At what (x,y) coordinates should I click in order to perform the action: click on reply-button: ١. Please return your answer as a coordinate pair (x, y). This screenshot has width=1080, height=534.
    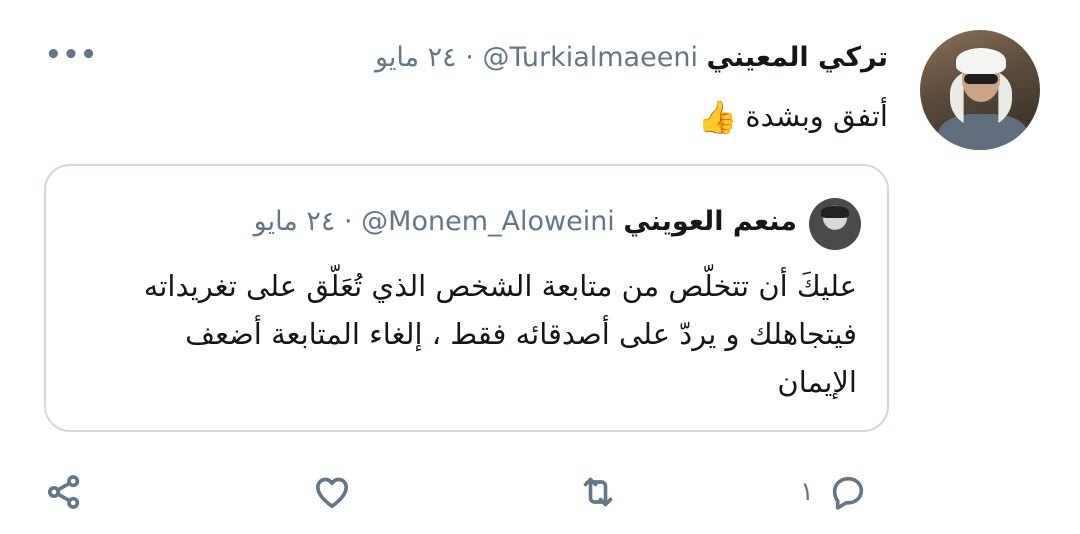
    Looking at the image, I should click on (834, 492).